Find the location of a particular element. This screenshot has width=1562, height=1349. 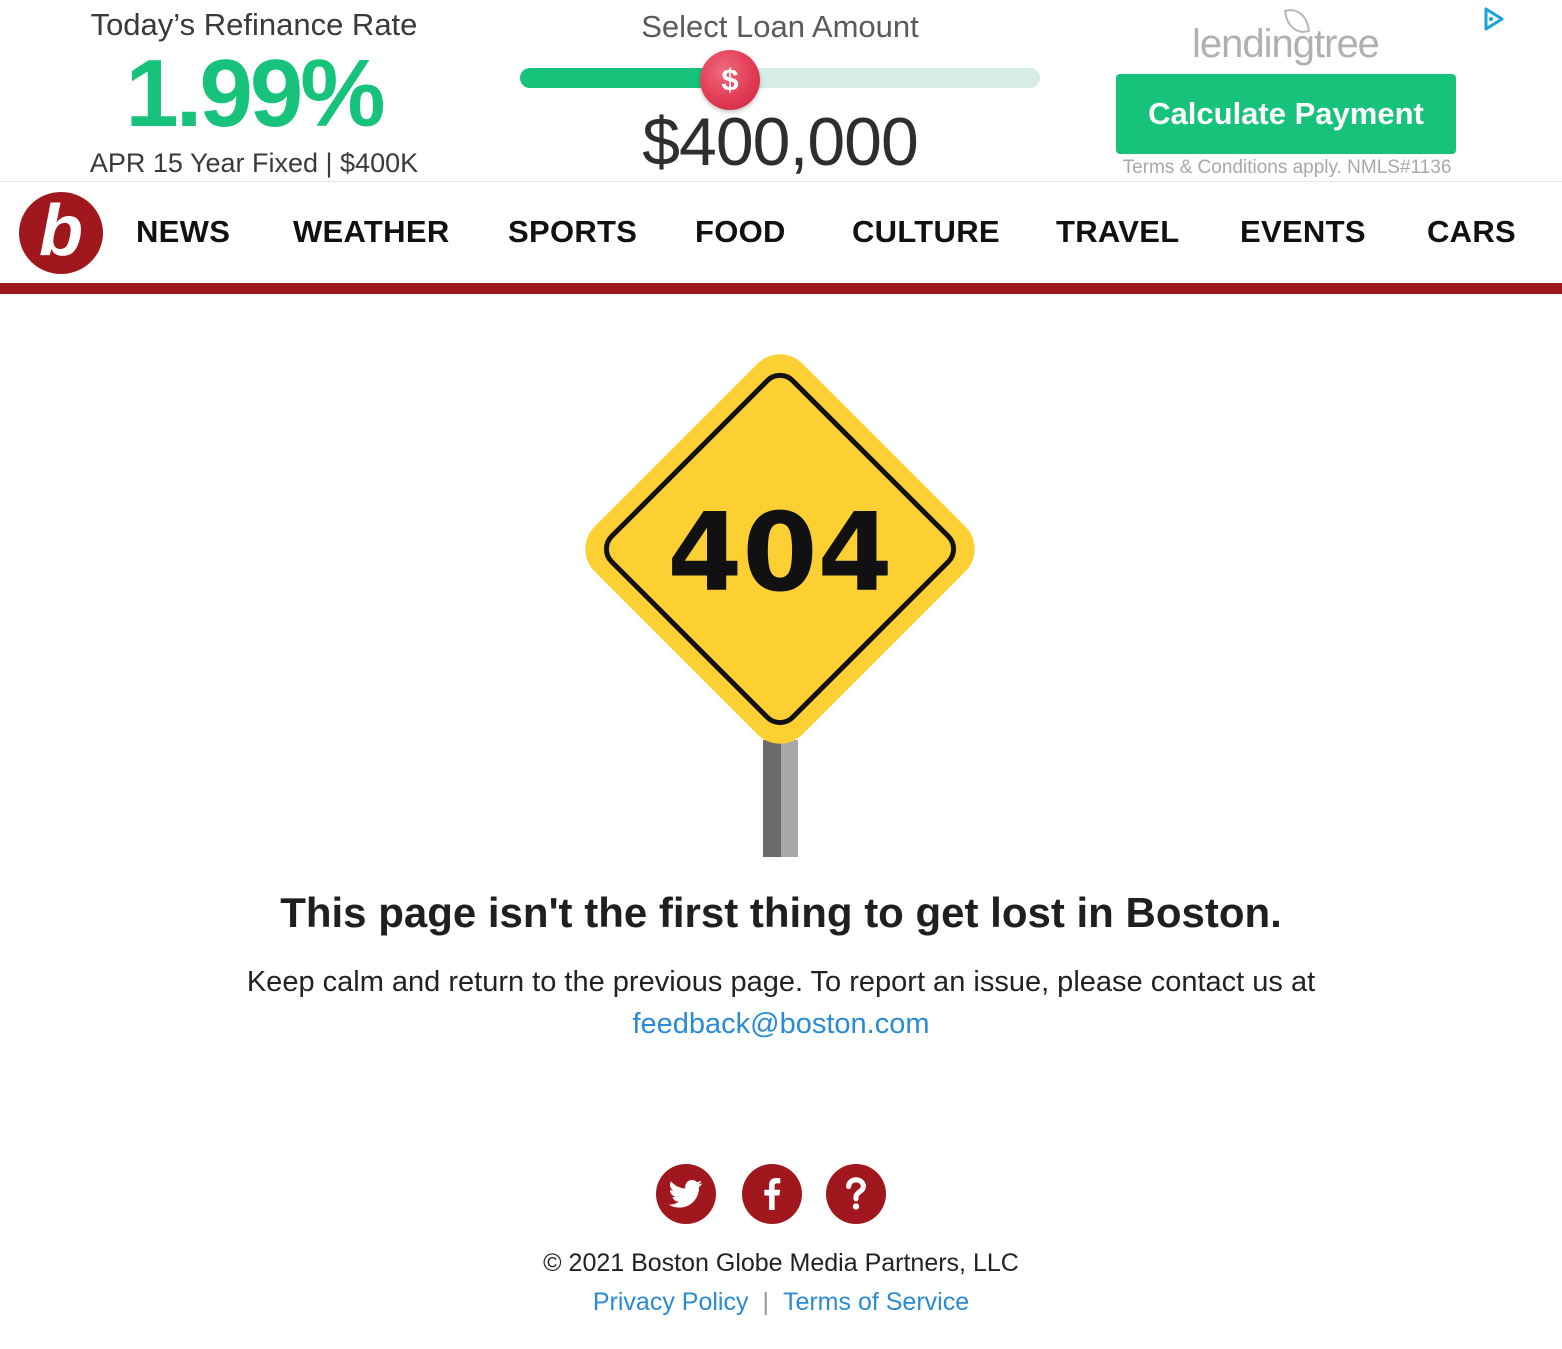

twitter-button is located at coordinates (686, 1194).